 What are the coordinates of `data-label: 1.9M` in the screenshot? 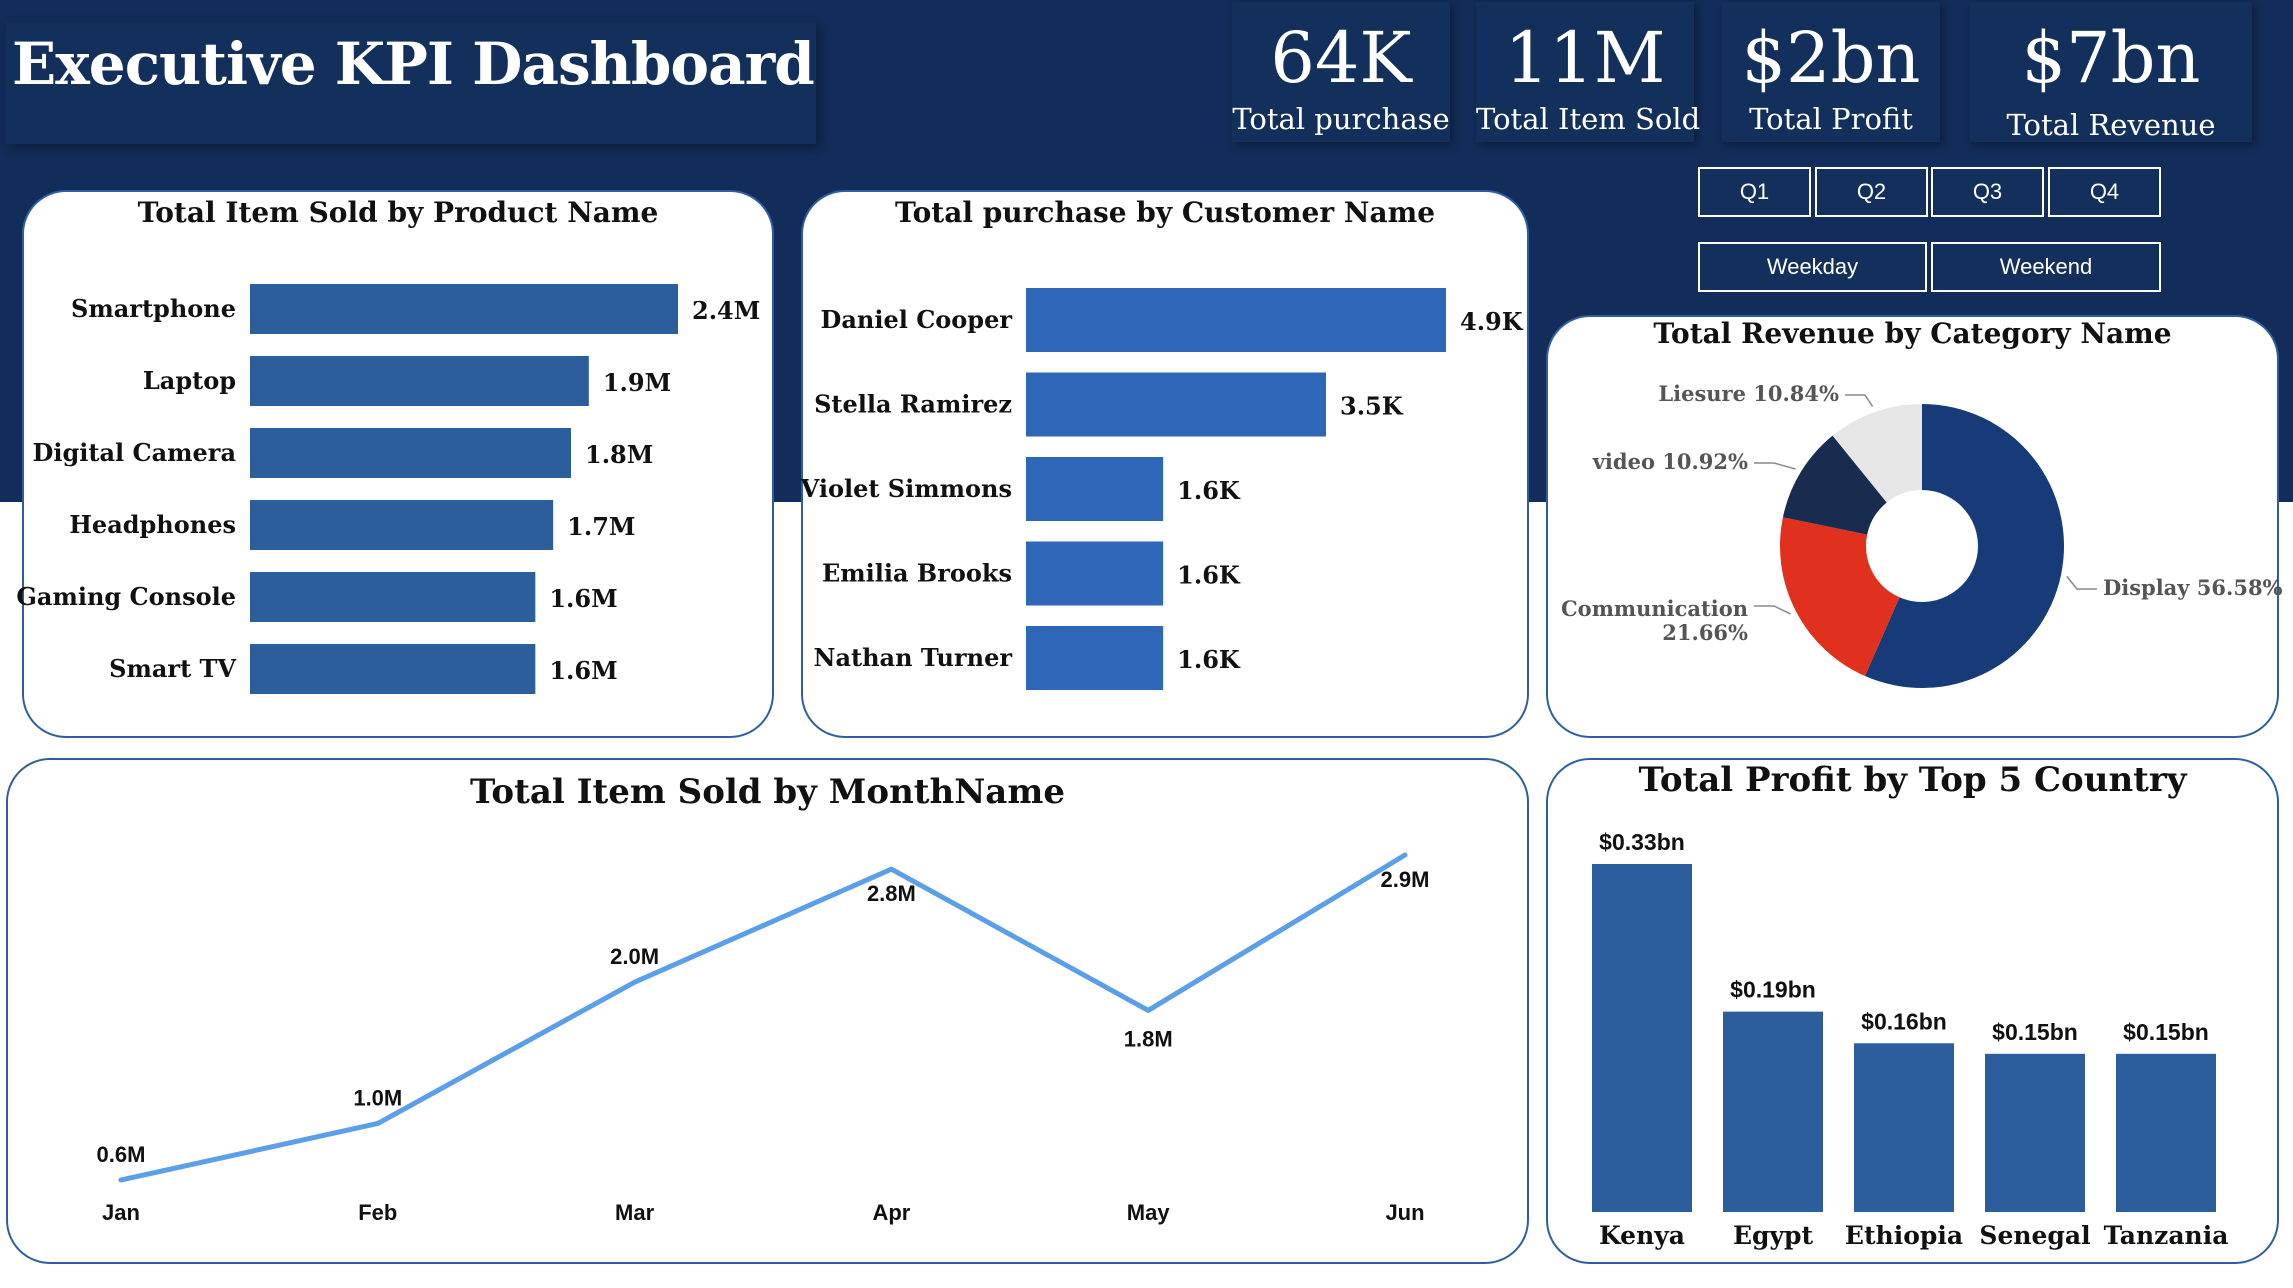 It's located at (637, 382).